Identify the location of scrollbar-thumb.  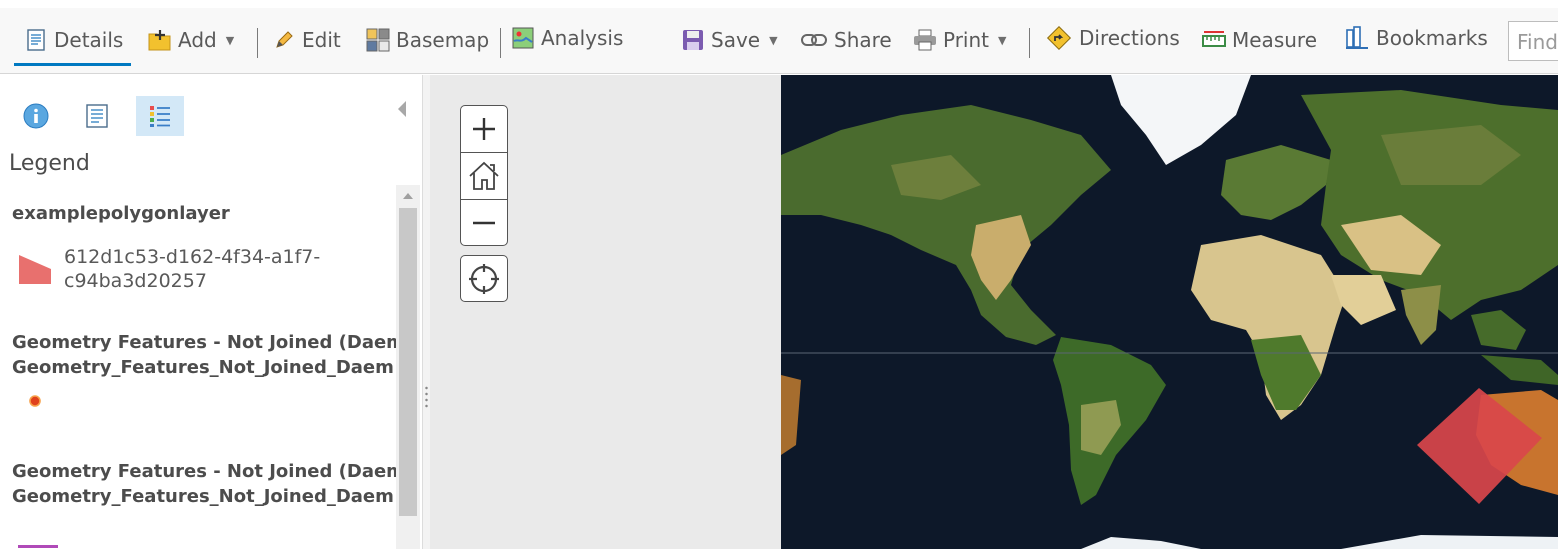
(408, 362).